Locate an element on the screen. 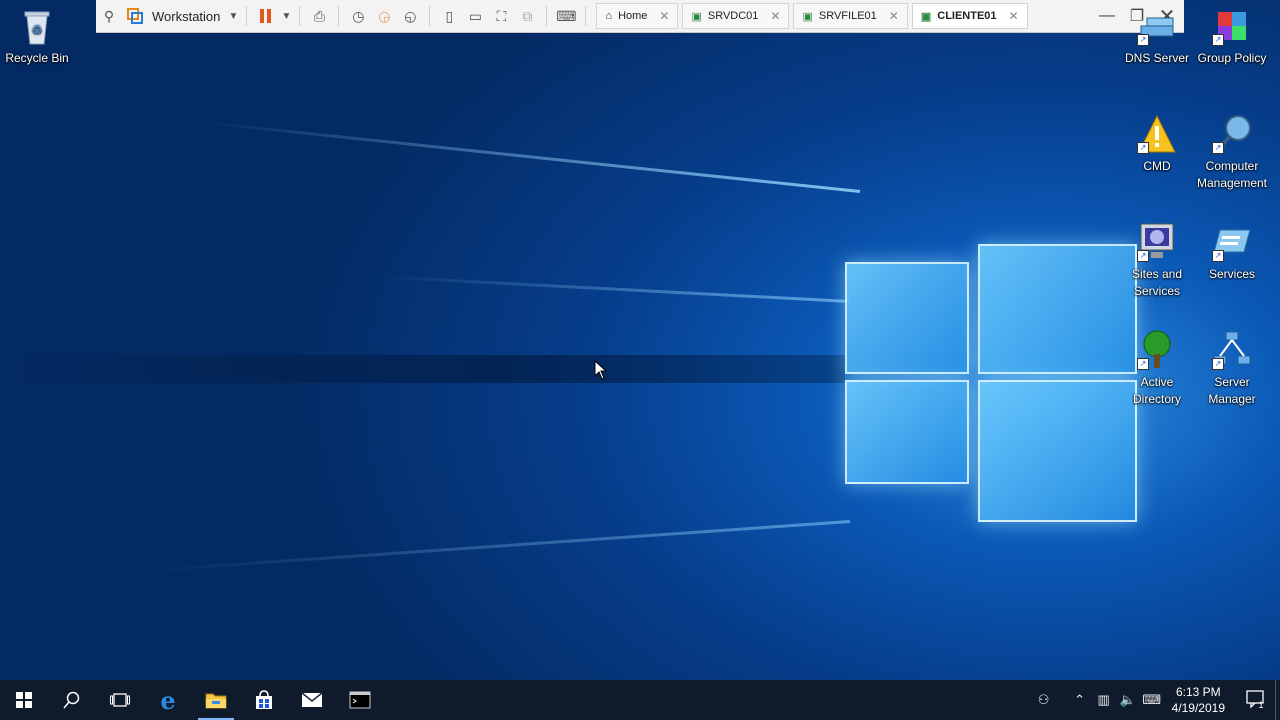  snapshot-icon: ◷ is located at coordinates (358, 16).